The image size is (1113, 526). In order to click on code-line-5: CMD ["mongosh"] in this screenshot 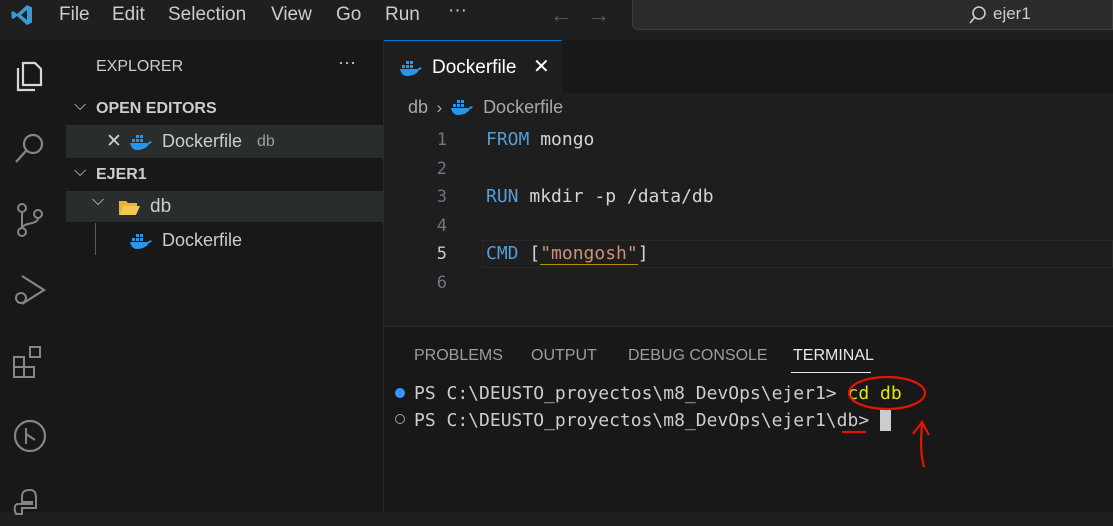, I will do `click(567, 254)`.